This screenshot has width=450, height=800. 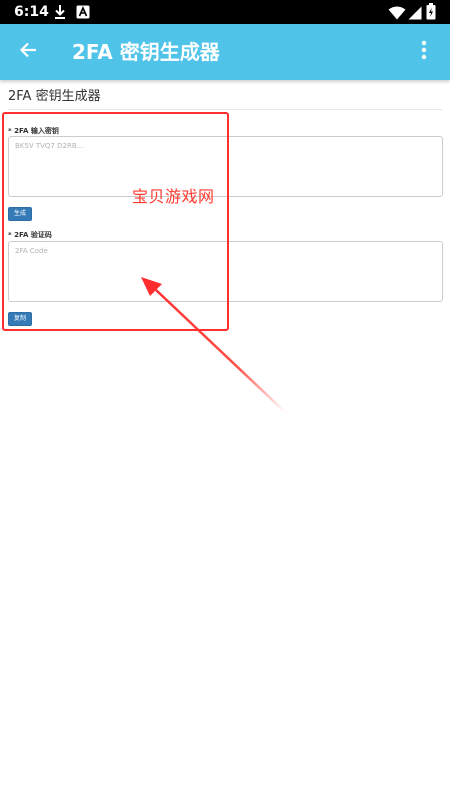 I want to click on secret-key-label-text: 2FA 输入密钥, so click(x=36, y=131).